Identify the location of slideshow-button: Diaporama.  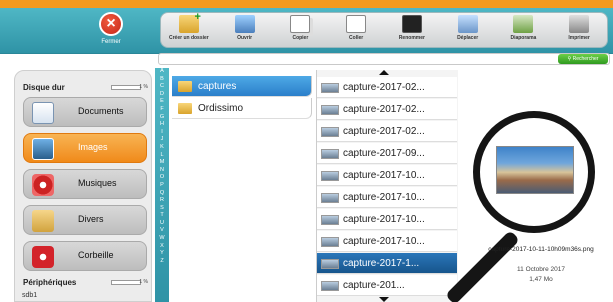
(523, 28).